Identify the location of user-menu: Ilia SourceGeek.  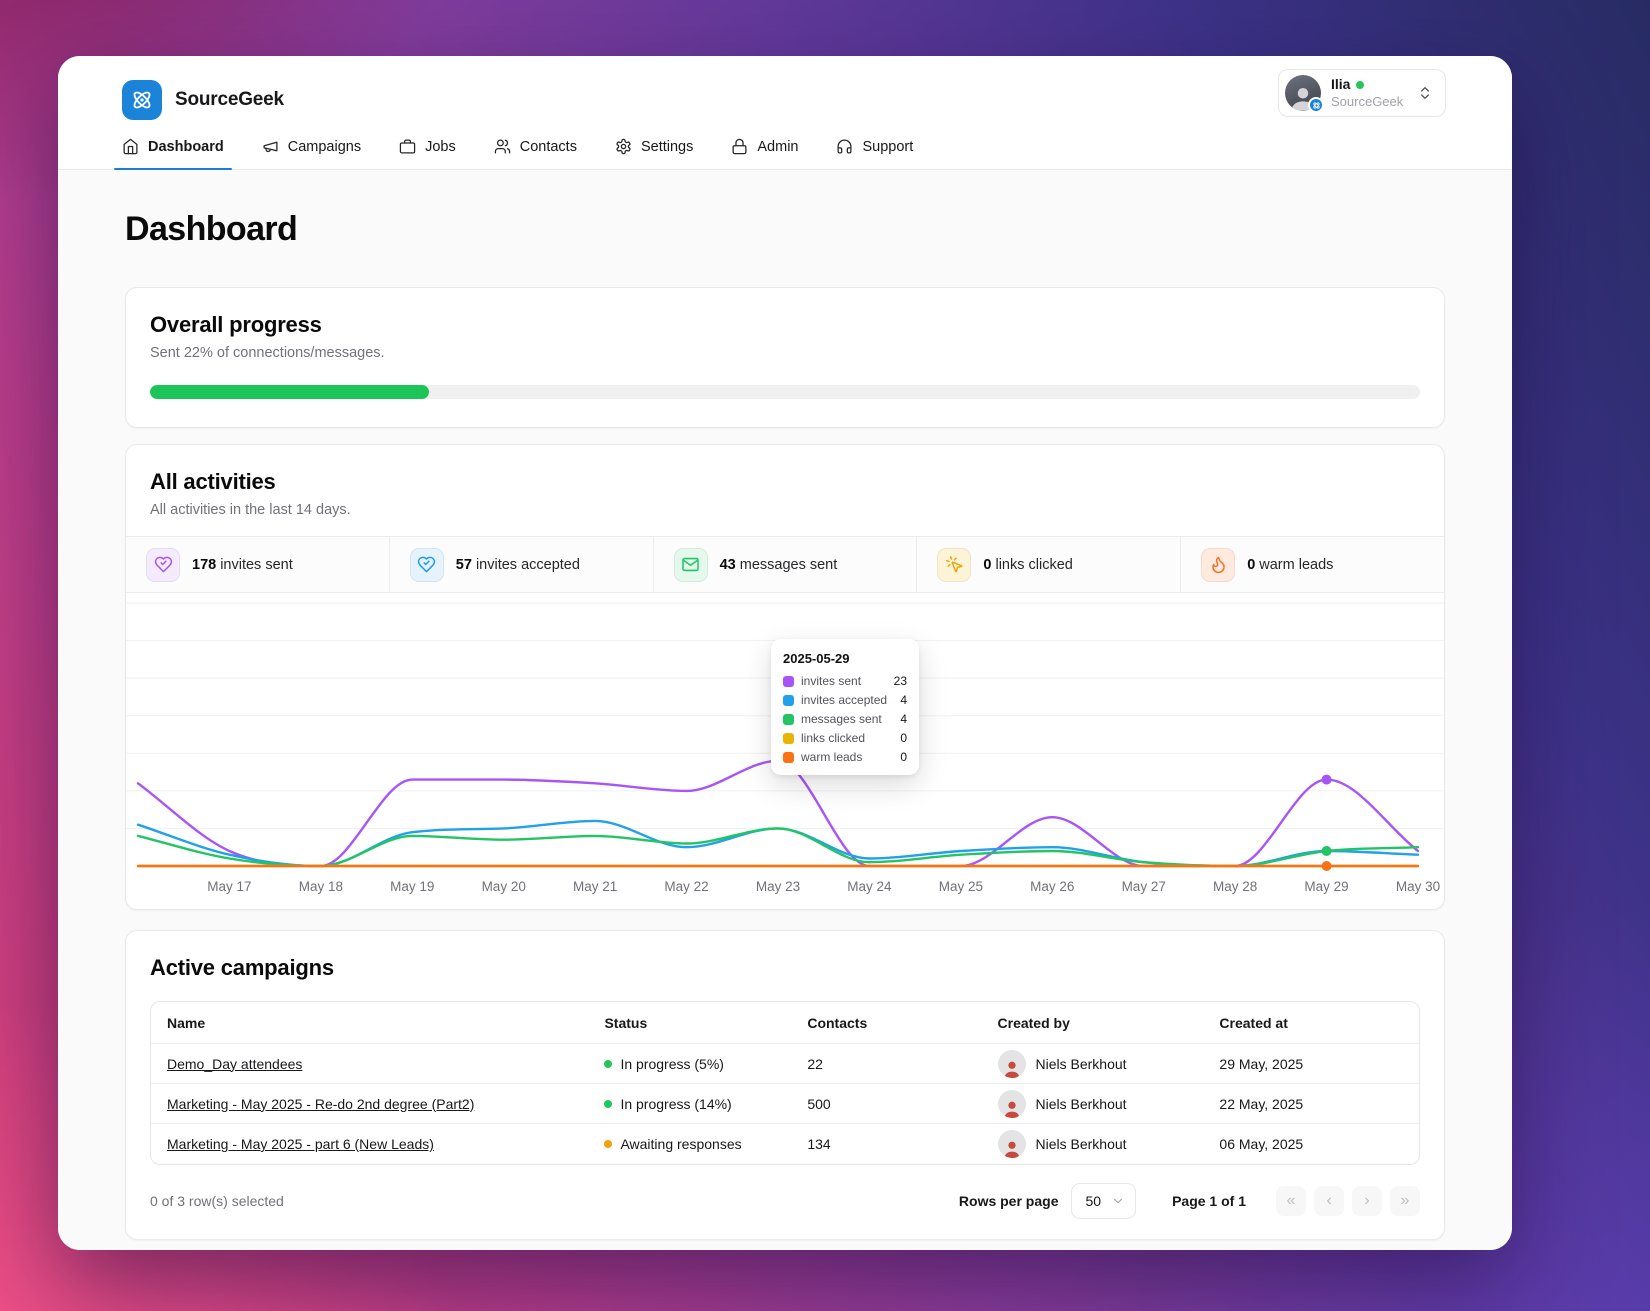
(1362, 93).